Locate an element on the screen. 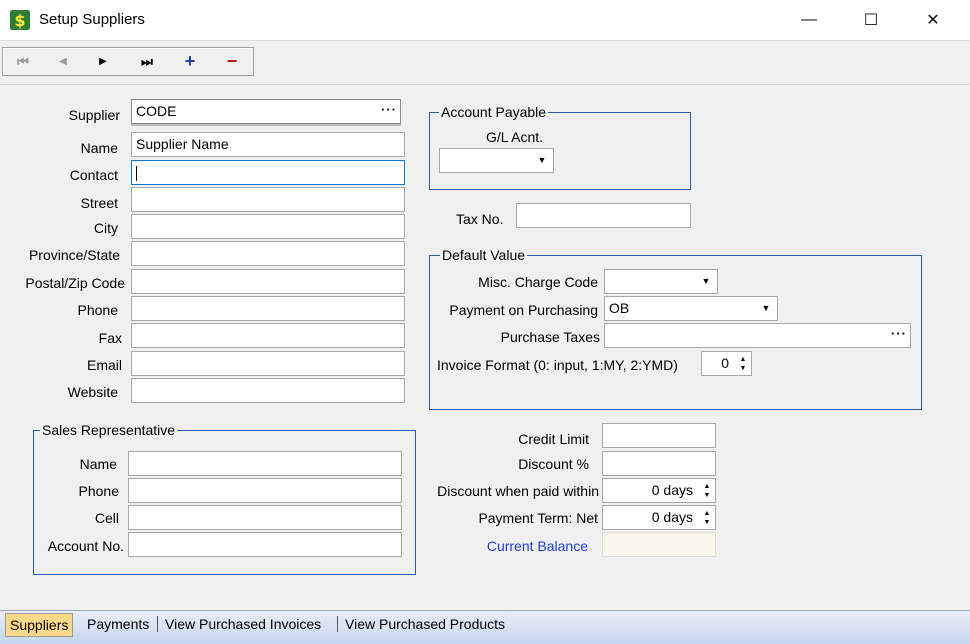 Image resolution: width=970 pixels, height=644 pixels. previous-record-icon: ◀ is located at coordinates (63, 61).